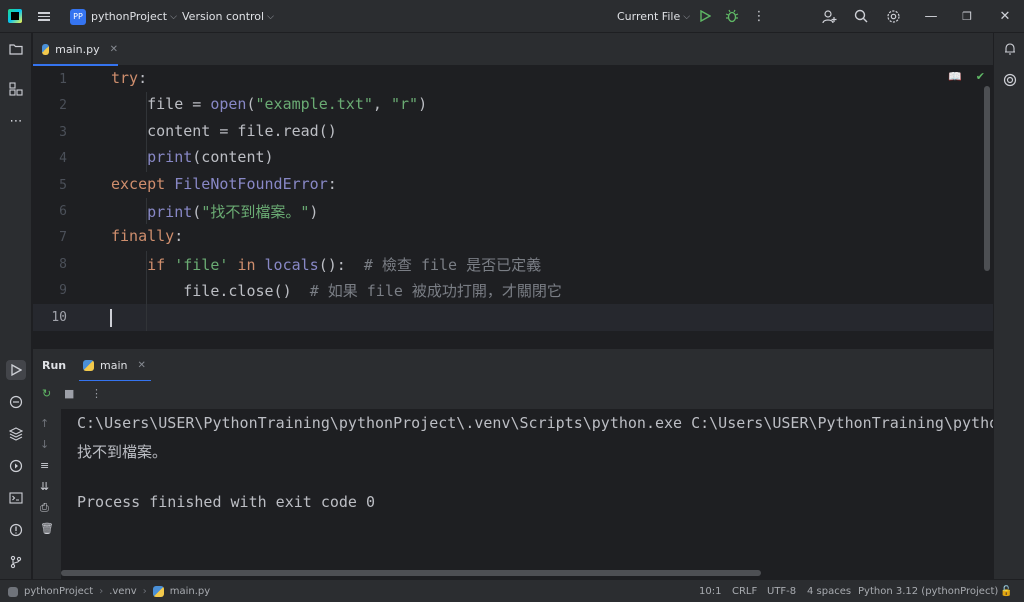  What do you see at coordinates (513, 395) in the screenshot?
I see `run-toolbar: ↻ ■ ⋮` at bounding box center [513, 395].